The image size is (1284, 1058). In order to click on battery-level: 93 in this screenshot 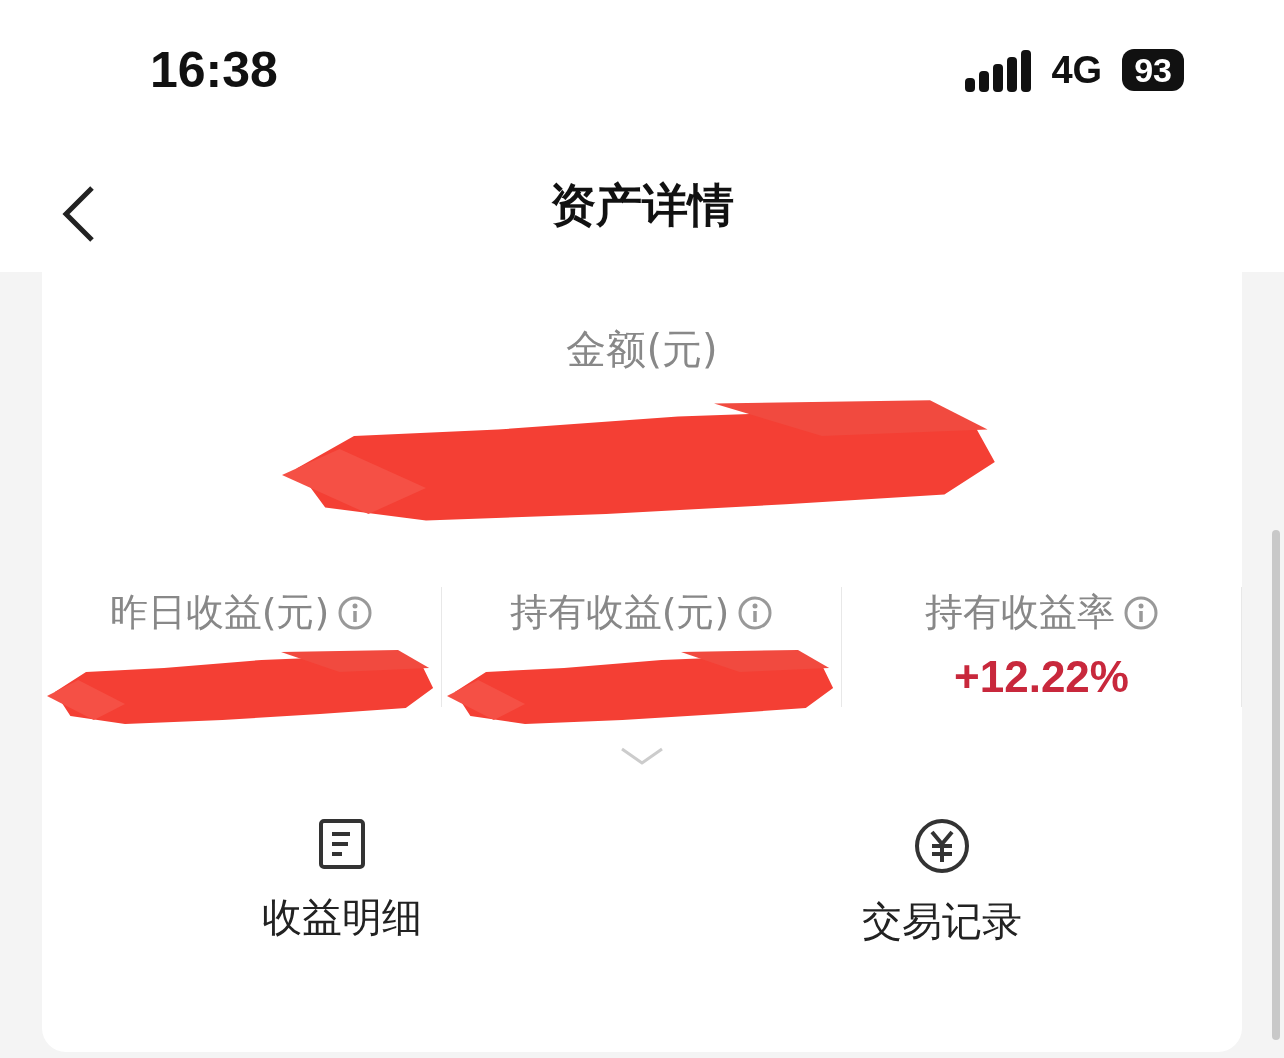, I will do `click(1153, 70)`.